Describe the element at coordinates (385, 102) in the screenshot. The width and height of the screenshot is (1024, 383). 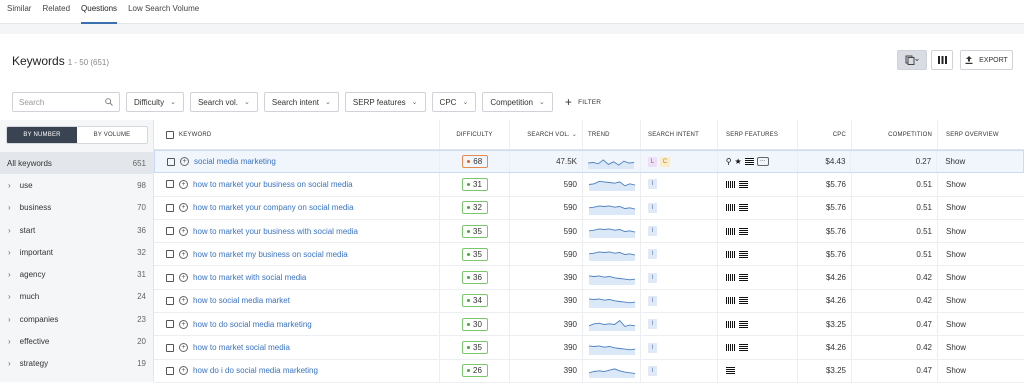
I see `filter-serp-features: SERP features ⌄` at that location.